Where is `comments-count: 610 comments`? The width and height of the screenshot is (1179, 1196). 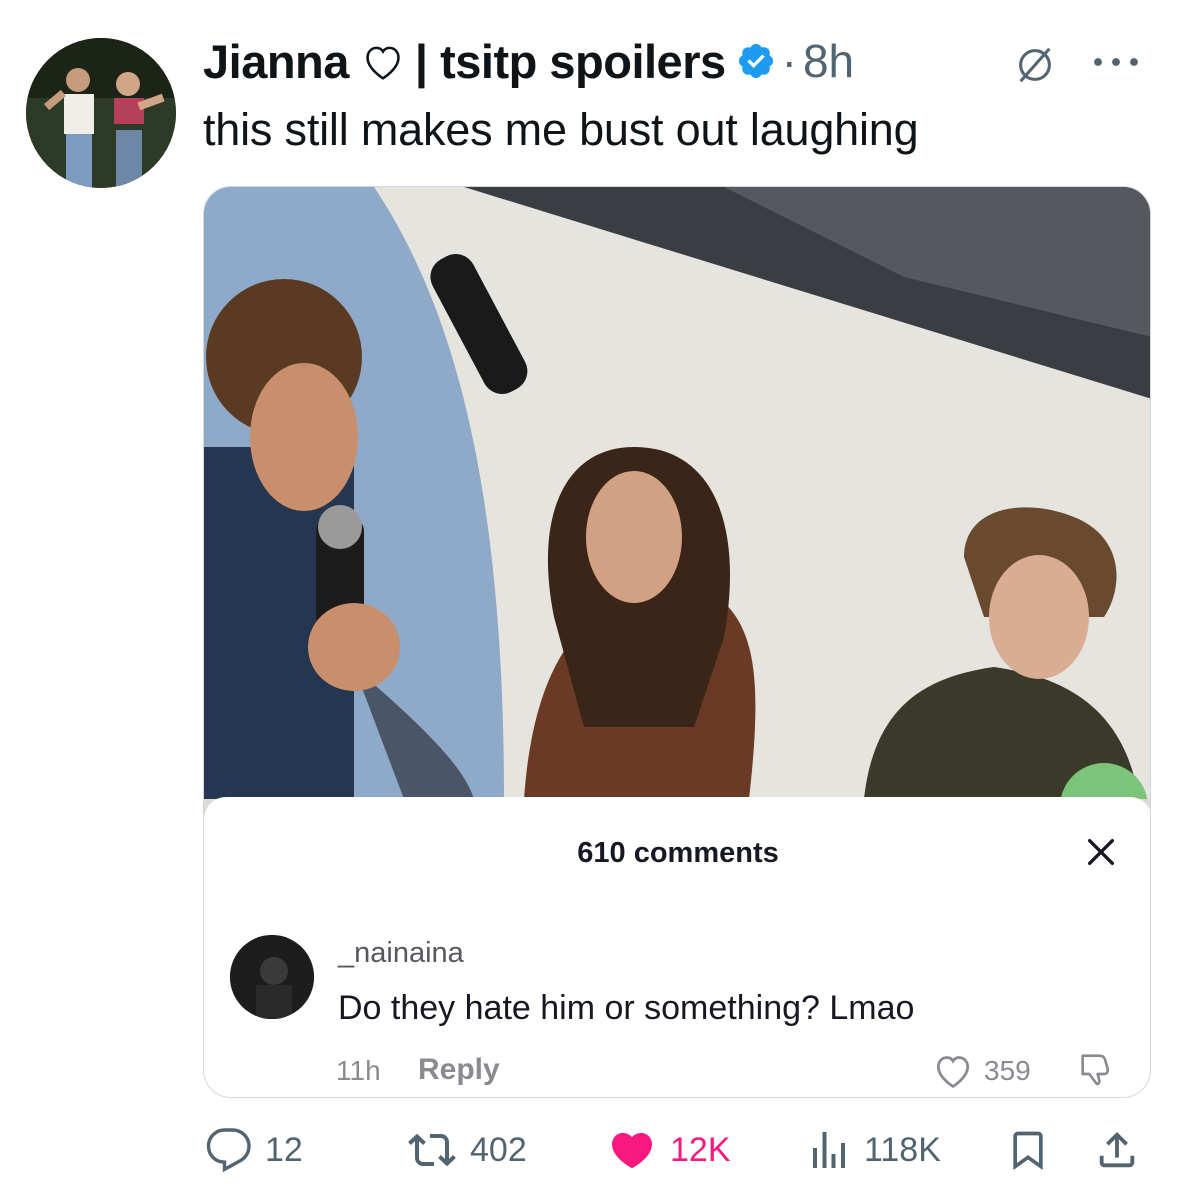 comments-count: 610 comments is located at coordinates (678, 853).